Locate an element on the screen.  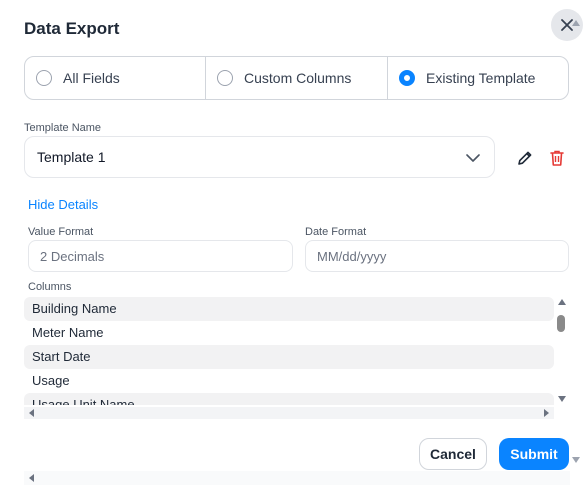
date-format-value: MM/dd/yyyy is located at coordinates (352, 256).